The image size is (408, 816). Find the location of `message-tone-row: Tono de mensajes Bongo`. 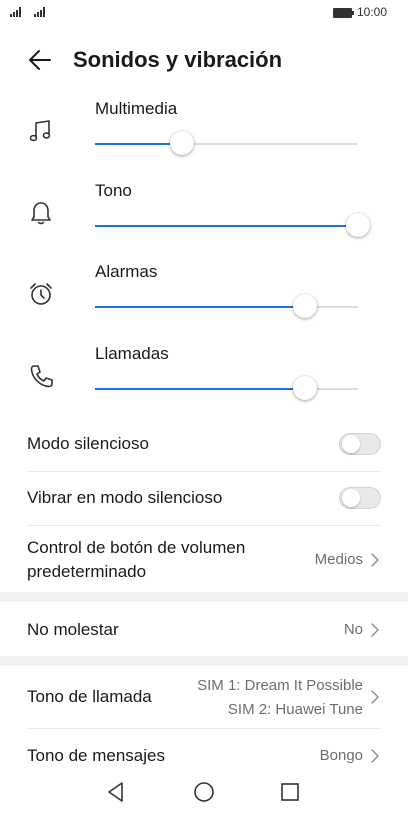

message-tone-row: Tono de mensajes Bongo is located at coordinates (204, 751).